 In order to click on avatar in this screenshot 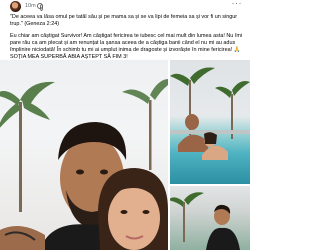, I will do `click(15, 6)`.